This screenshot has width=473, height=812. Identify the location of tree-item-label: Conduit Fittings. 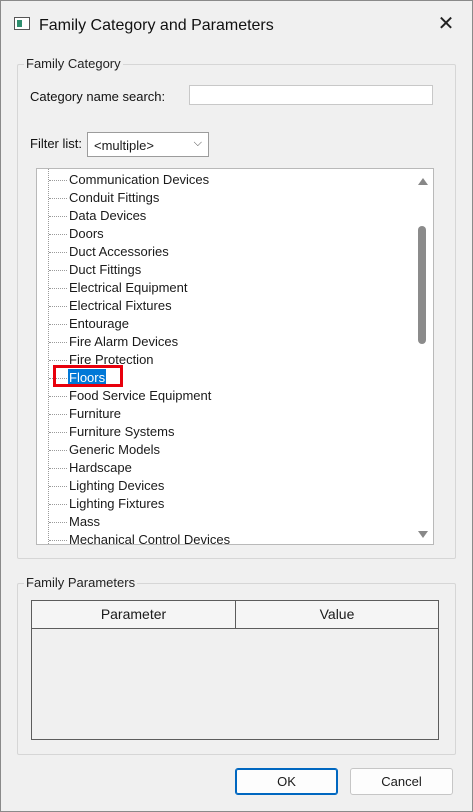
(114, 197).